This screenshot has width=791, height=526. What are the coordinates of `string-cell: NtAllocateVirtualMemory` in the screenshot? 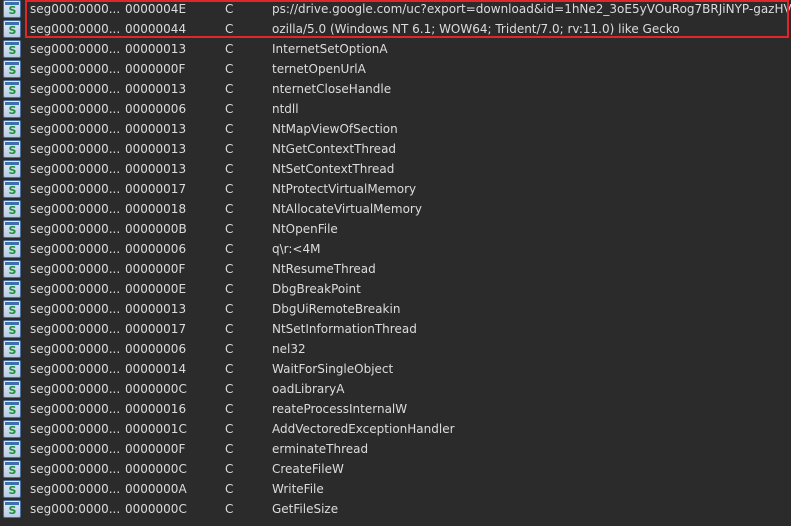 It's located at (347, 209).